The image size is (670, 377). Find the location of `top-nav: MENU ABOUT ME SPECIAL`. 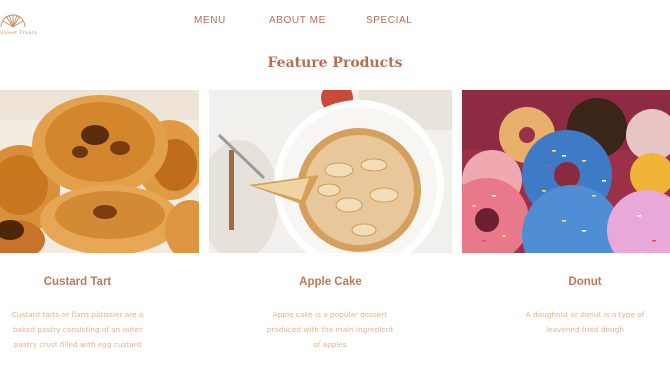

top-nav: MENU ABOUT ME SPECIAL is located at coordinates (335, 22).